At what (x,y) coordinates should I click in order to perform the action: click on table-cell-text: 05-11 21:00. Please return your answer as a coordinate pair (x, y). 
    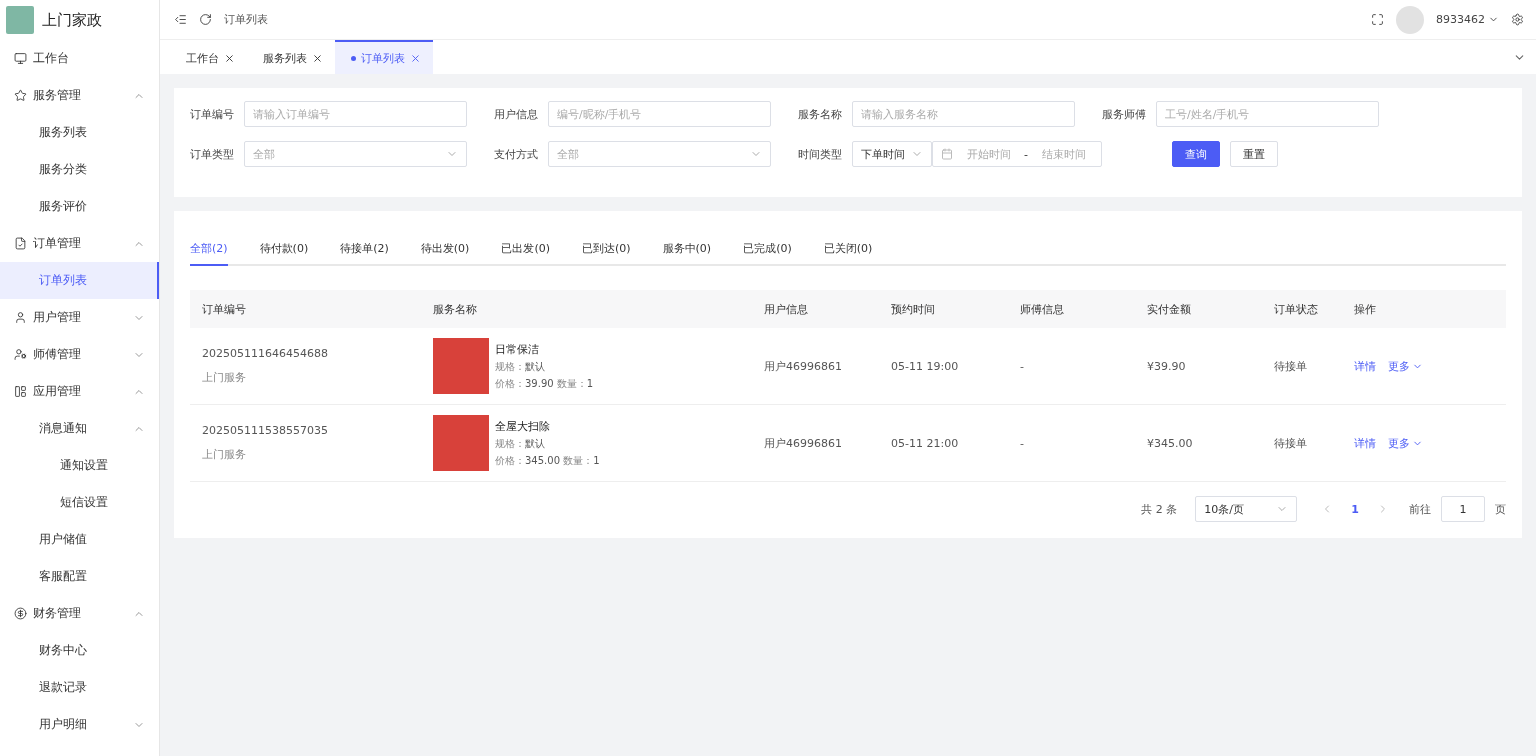
    Looking at the image, I should click on (925, 443).